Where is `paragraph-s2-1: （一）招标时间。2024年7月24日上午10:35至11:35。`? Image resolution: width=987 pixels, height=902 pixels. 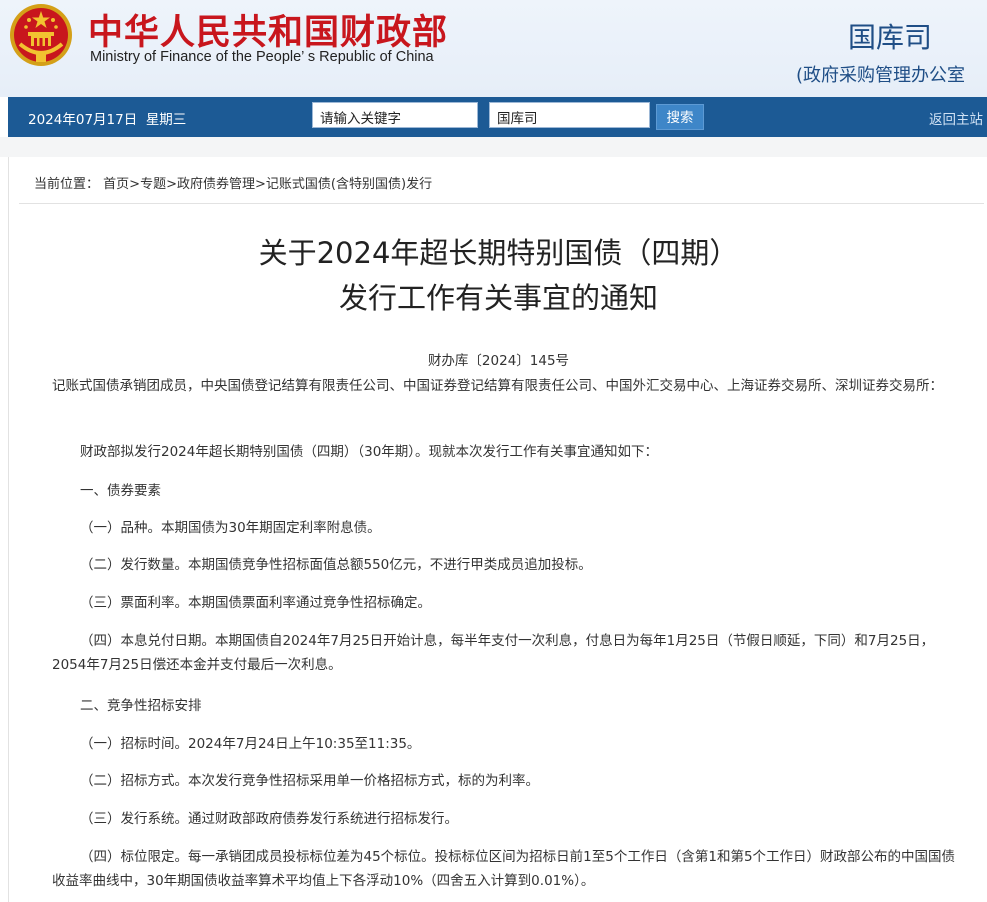
paragraph-s2-1: （一）招标时间。2024年7月24日上午10:35至11:35。 is located at coordinates (250, 744).